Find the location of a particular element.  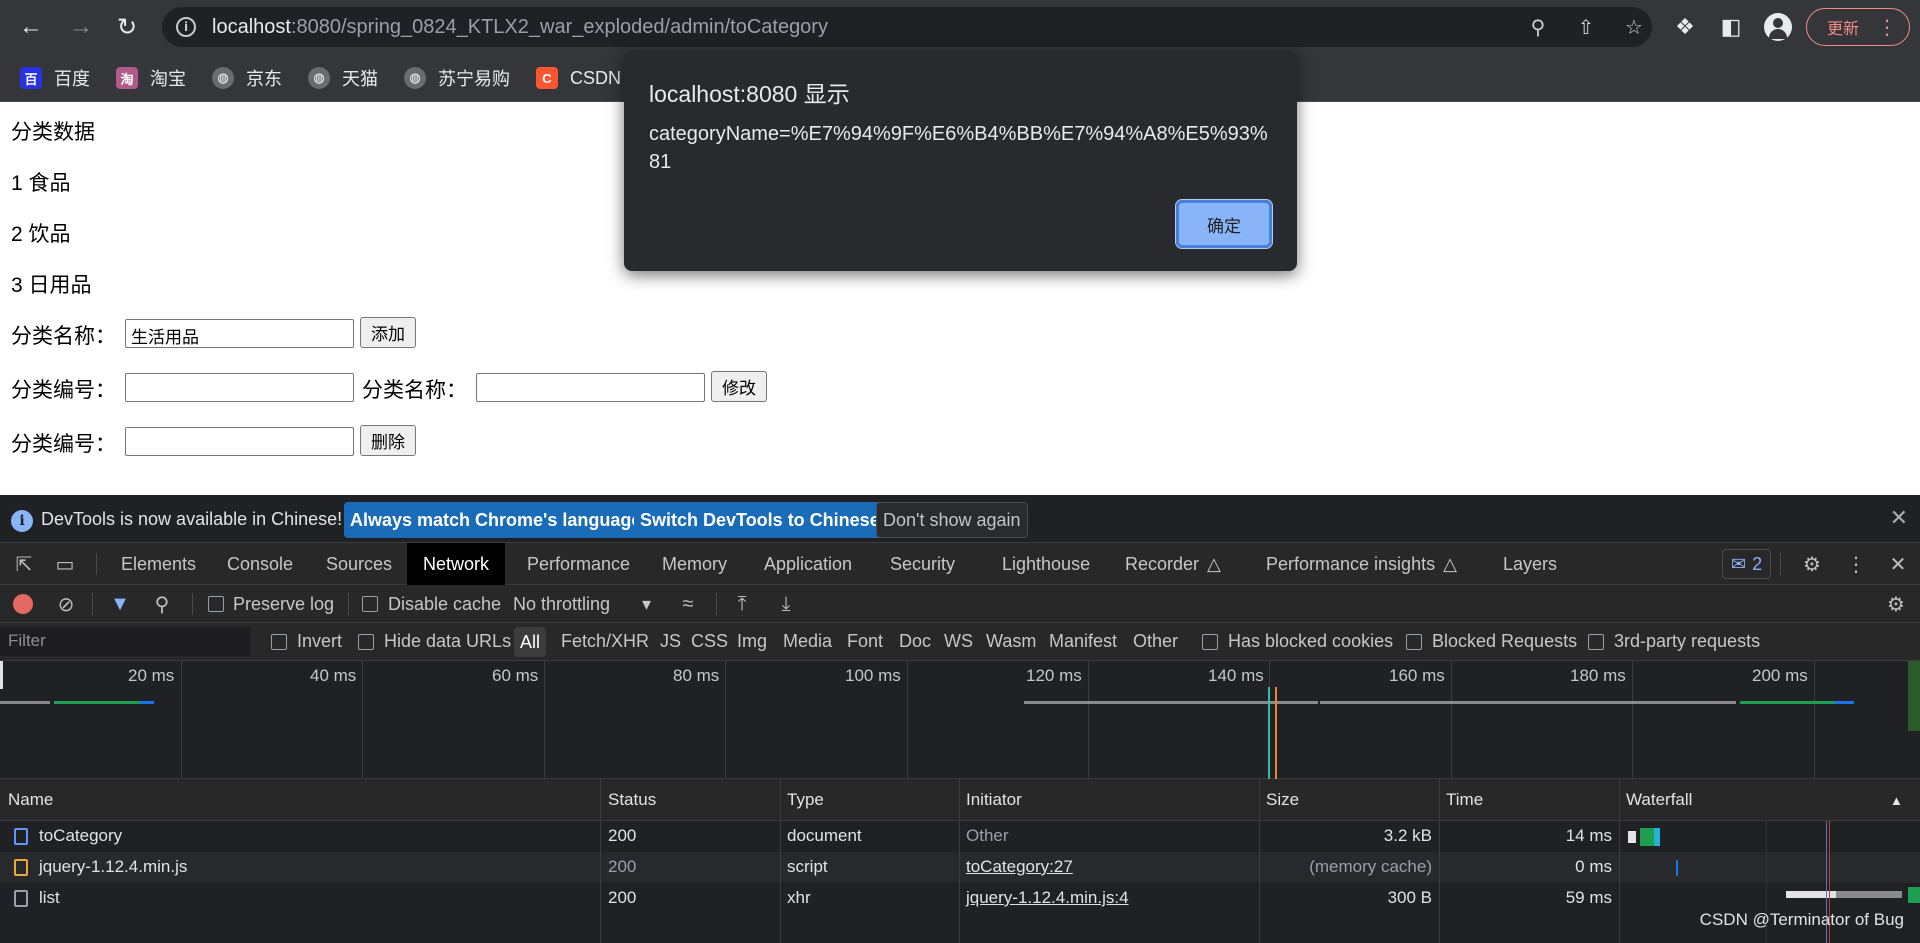

filter-type-manifest: Manifest is located at coordinates (1083, 641).